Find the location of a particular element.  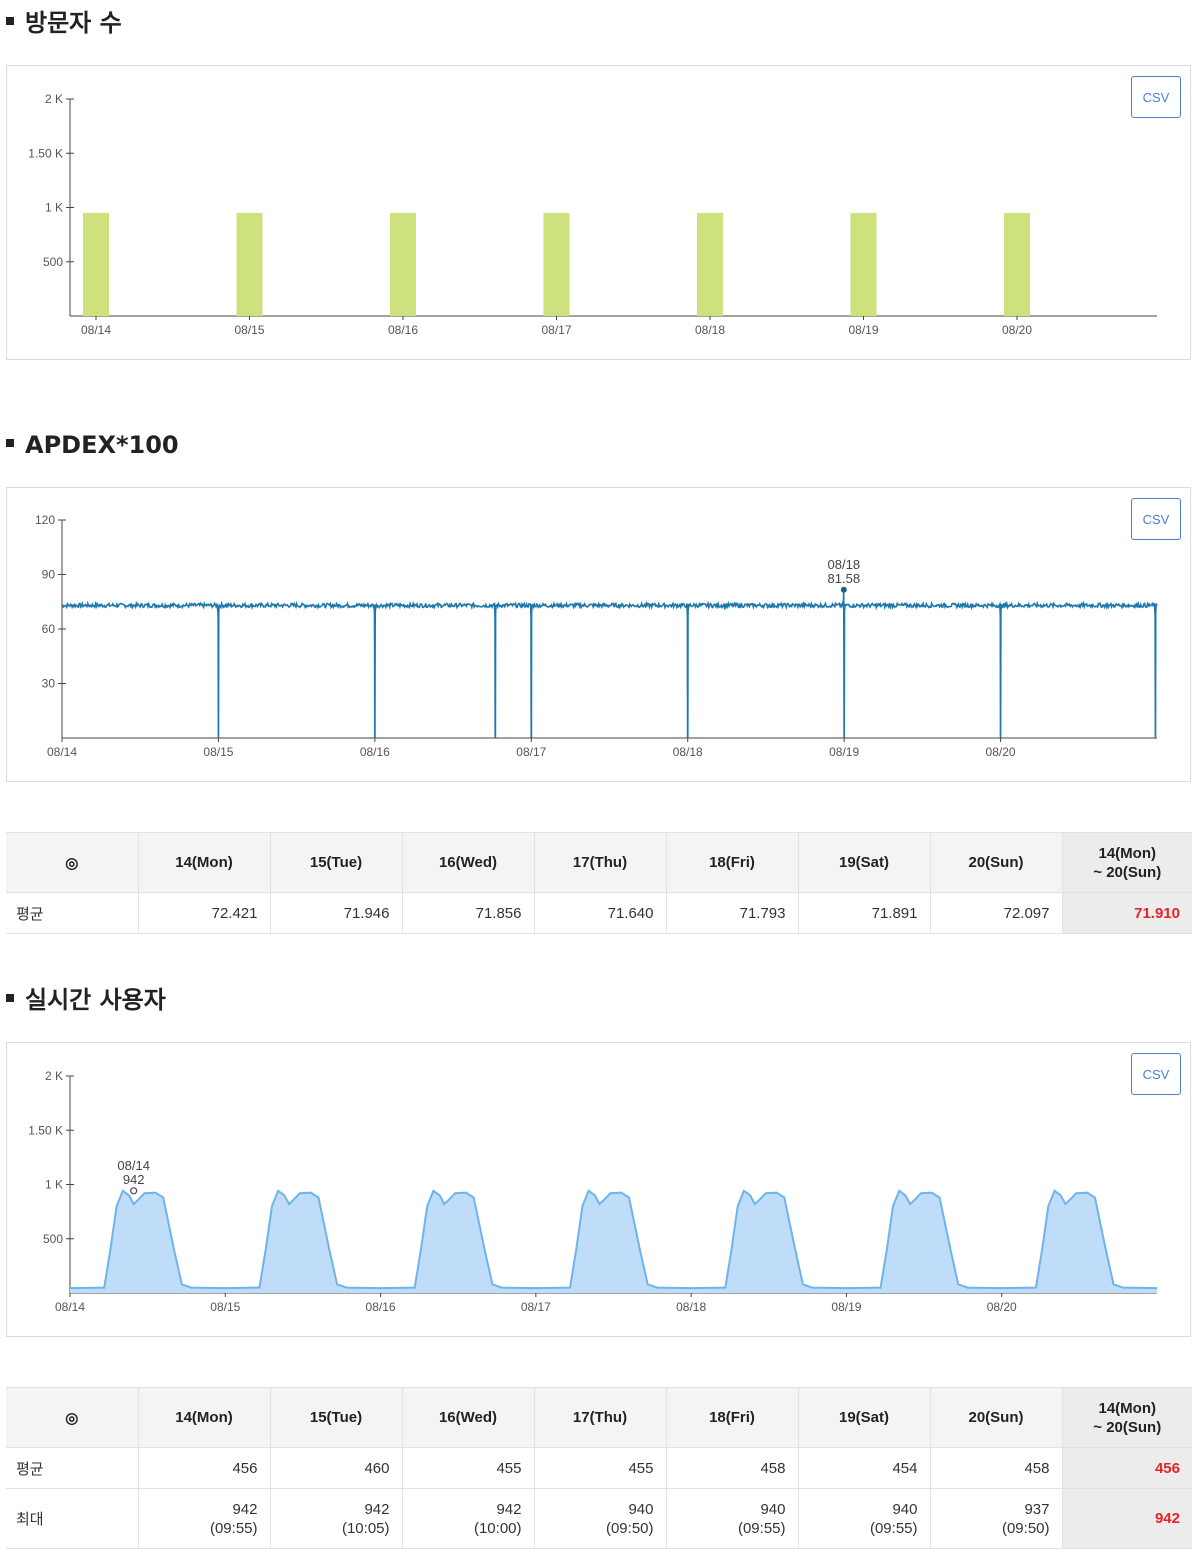

table-cell-total: 71.910 is located at coordinates (1127, 913).